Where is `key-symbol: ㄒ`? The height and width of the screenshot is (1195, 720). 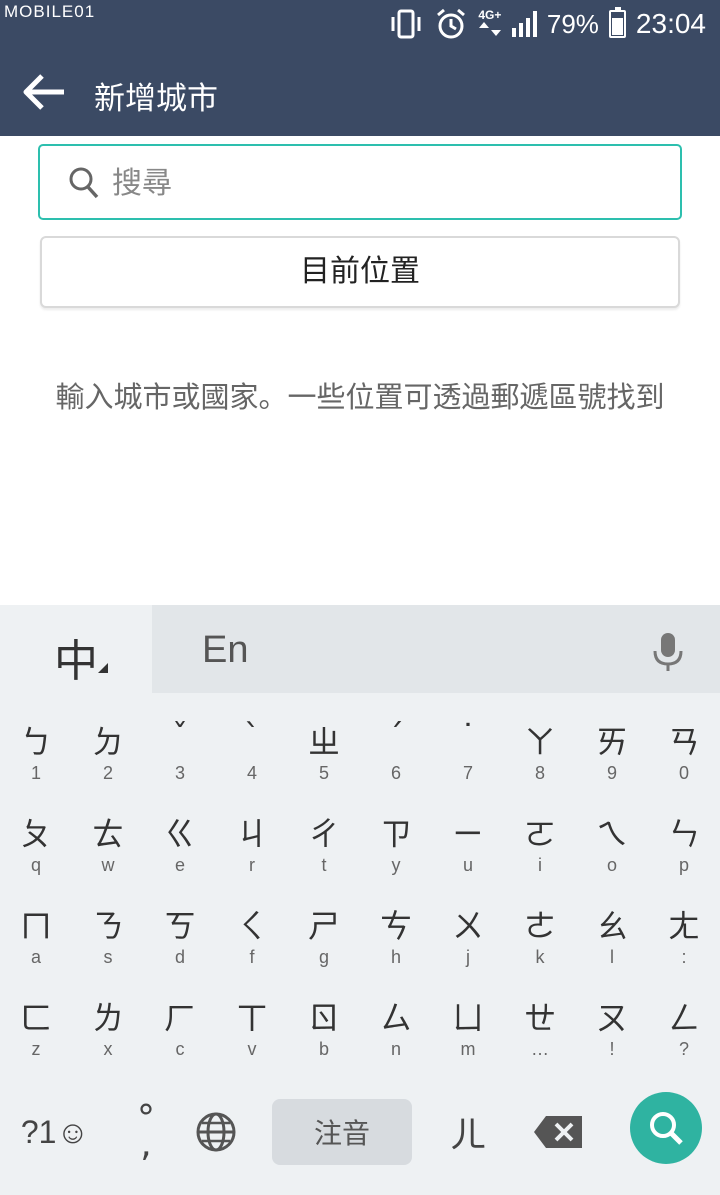 key-symbol: ㄒ is located at coordinates (251, 1018).